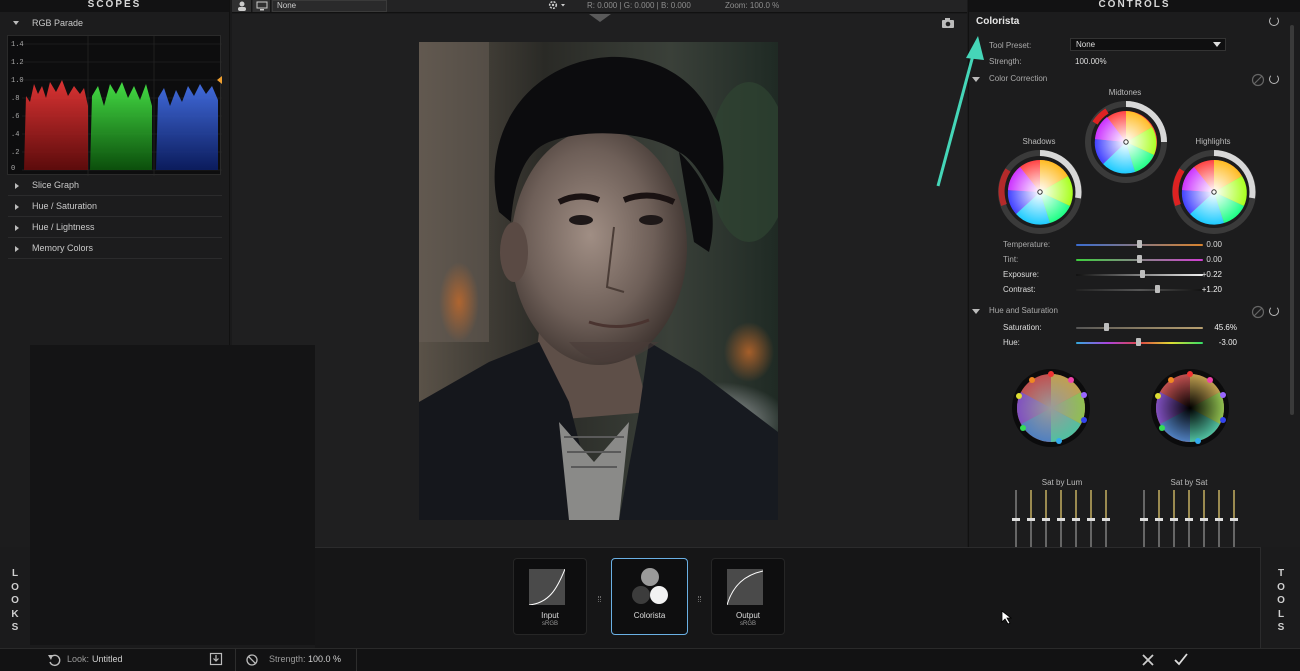 This screenshot has height=671, width=1300. Describe the element at coordinates (107, 659) in the screenshot. I see `look-value: Untitled` at that location.